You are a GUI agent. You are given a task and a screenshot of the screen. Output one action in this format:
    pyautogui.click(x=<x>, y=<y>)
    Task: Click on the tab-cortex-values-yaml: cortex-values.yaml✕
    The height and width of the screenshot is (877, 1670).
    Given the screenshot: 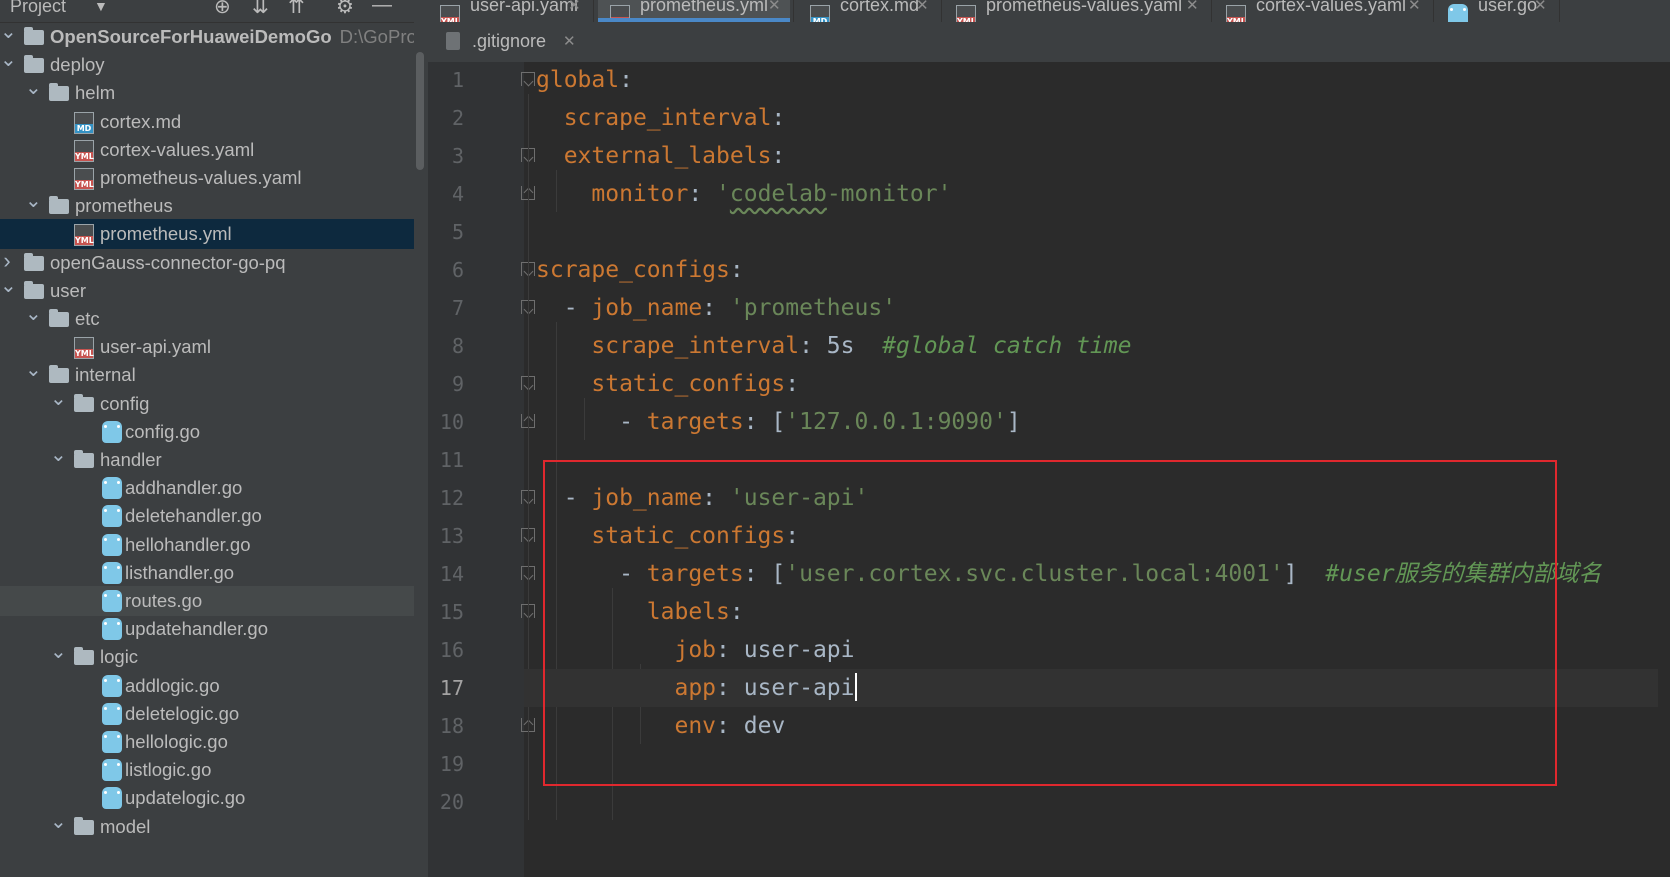 What is the action you would take?
    pyautogui.click(x=1322, y=11)
    